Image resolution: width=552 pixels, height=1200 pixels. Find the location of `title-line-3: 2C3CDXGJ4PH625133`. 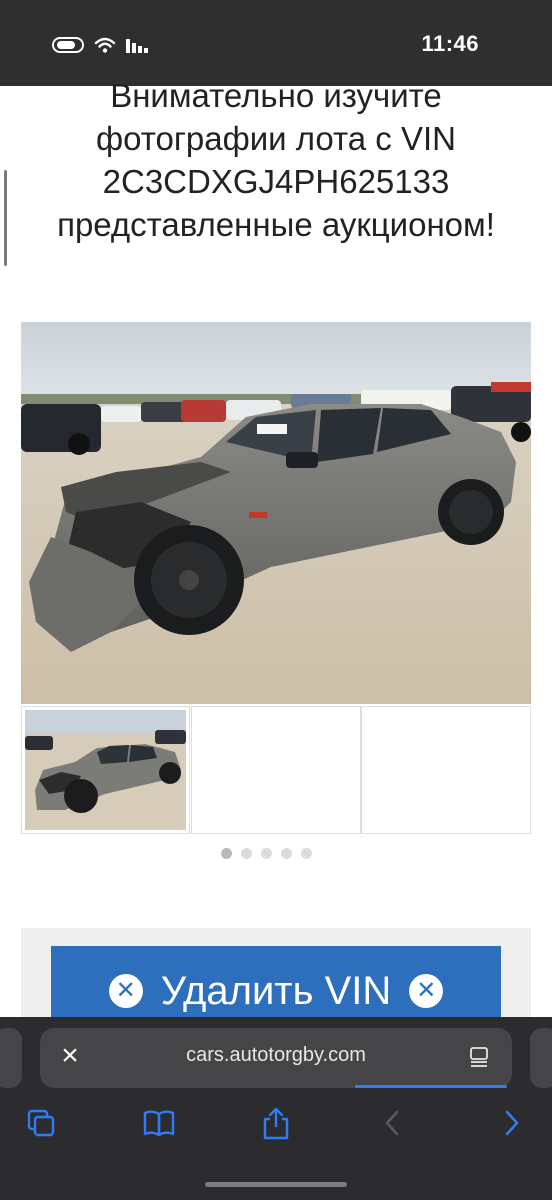

title-line-3: 2C3CDXGJ4PH625133 is located at coordinates (276, 181).